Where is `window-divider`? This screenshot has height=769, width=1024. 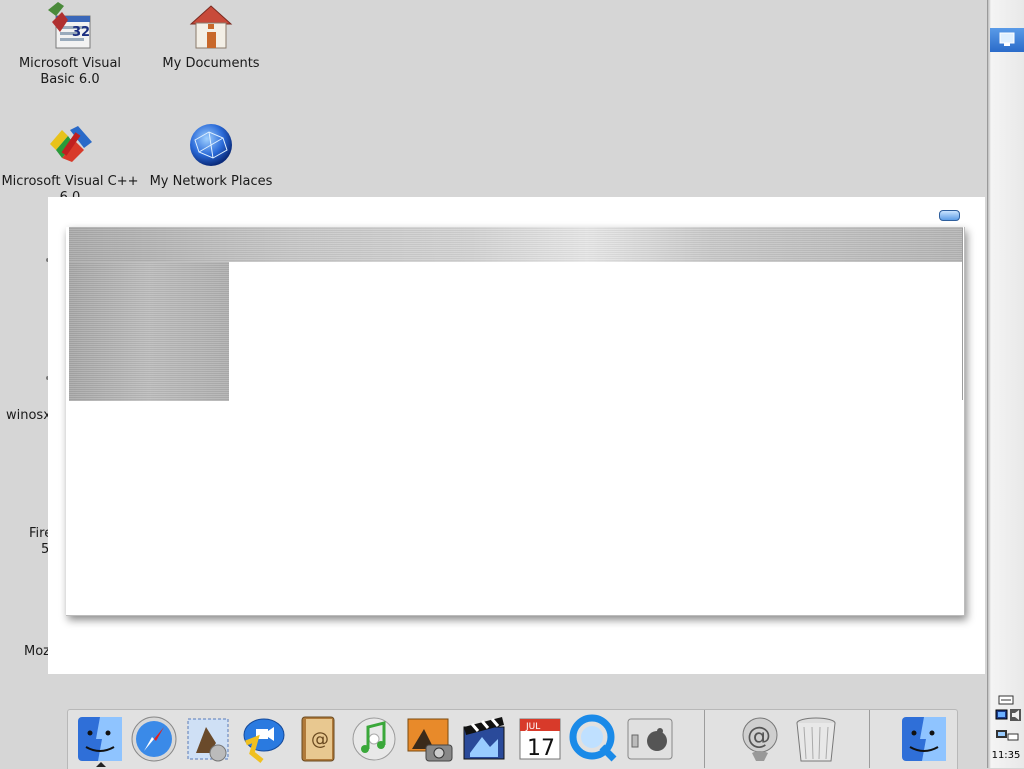
window-divider is located at coordinates (962, 314).